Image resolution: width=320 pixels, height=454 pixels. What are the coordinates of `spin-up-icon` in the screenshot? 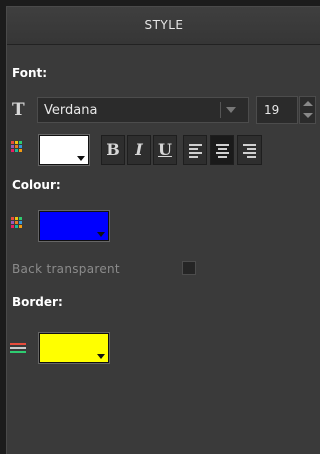 It's located at (308, 103).